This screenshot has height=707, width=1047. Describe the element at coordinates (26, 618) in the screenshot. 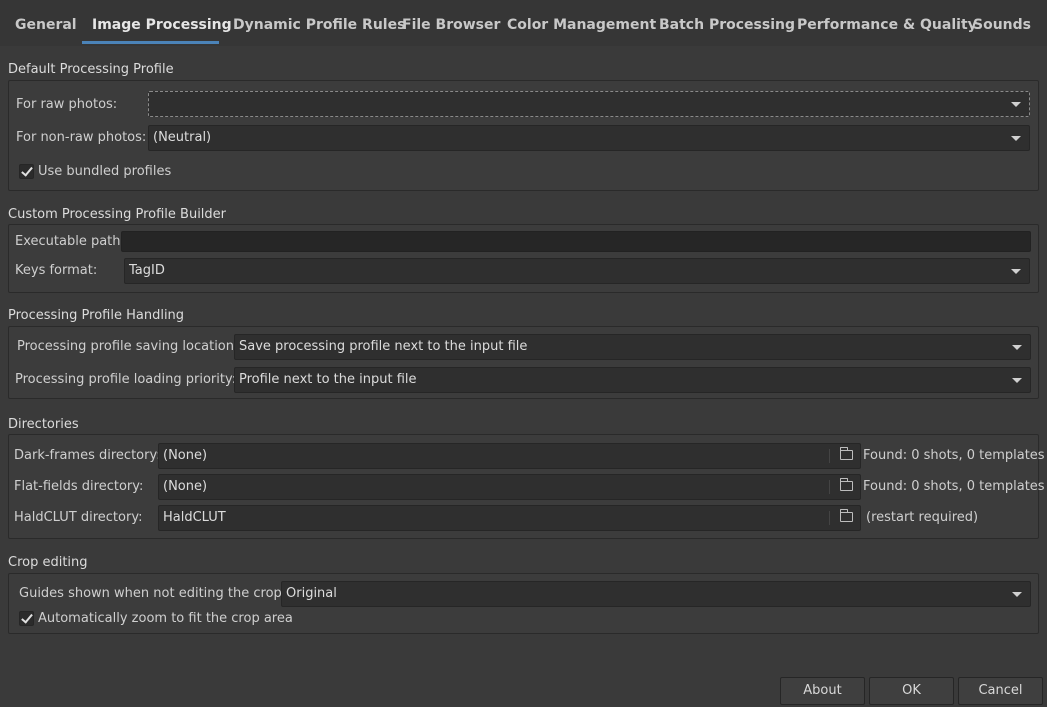

I see `auto-zoom-checkbox` at that location.